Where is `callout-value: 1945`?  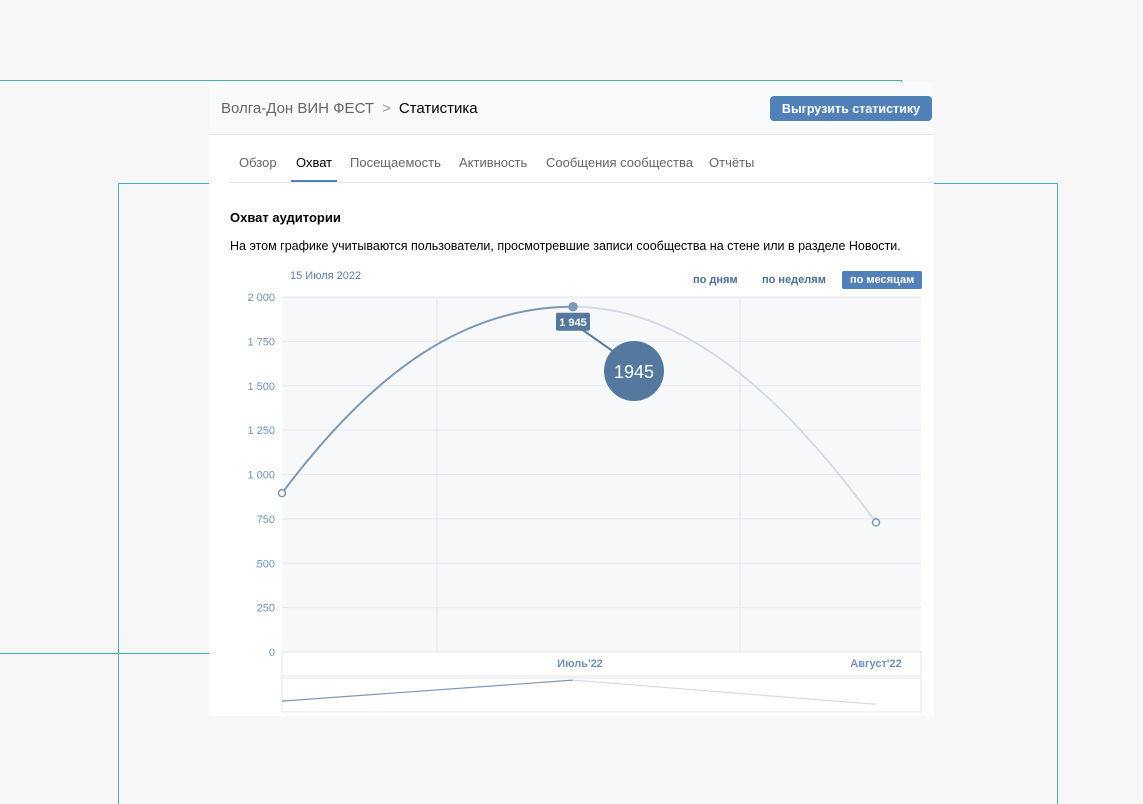
callout-value: 1945 is located at coordinates (634, 372).